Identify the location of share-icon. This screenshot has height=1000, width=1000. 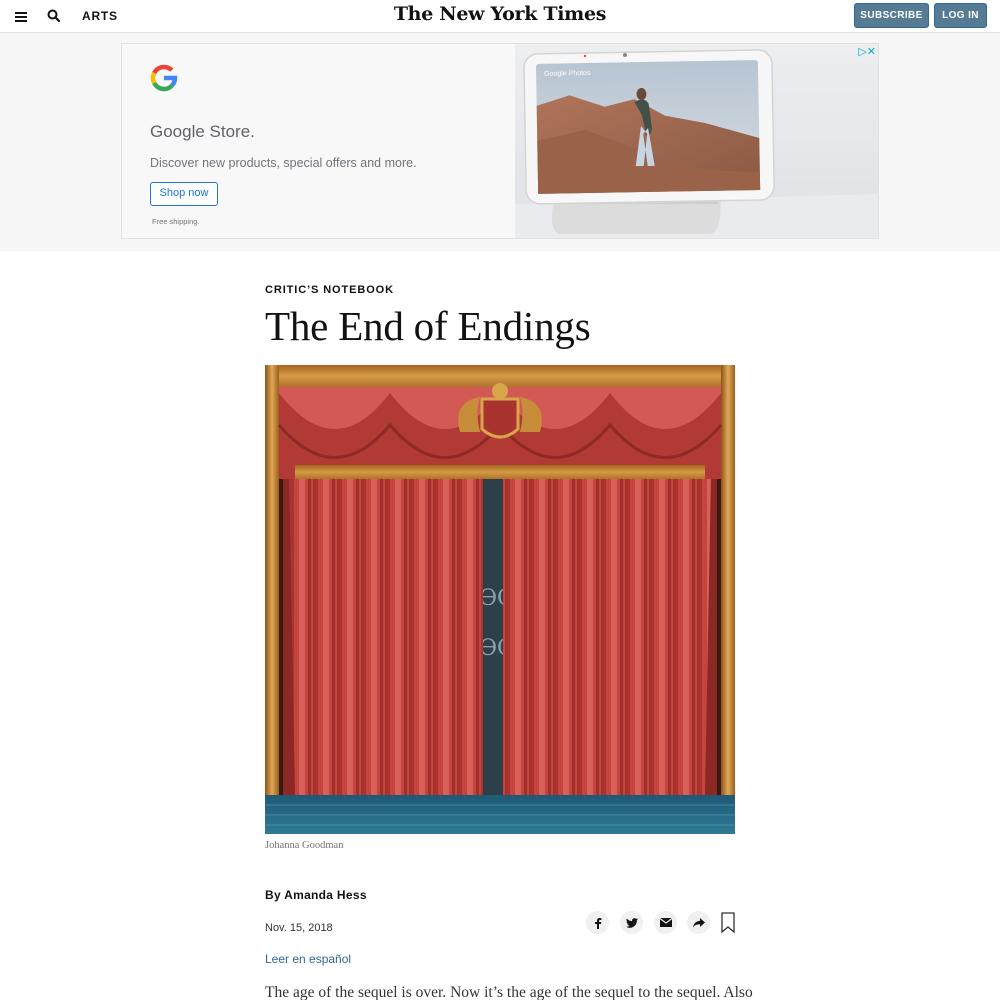
(698, 922).